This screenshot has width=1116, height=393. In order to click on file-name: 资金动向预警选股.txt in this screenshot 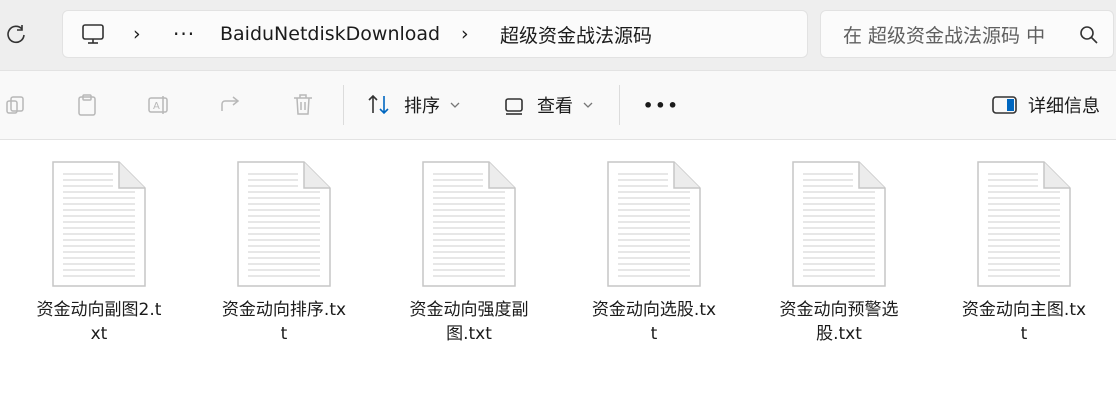, I will do `click(839, 322)`.